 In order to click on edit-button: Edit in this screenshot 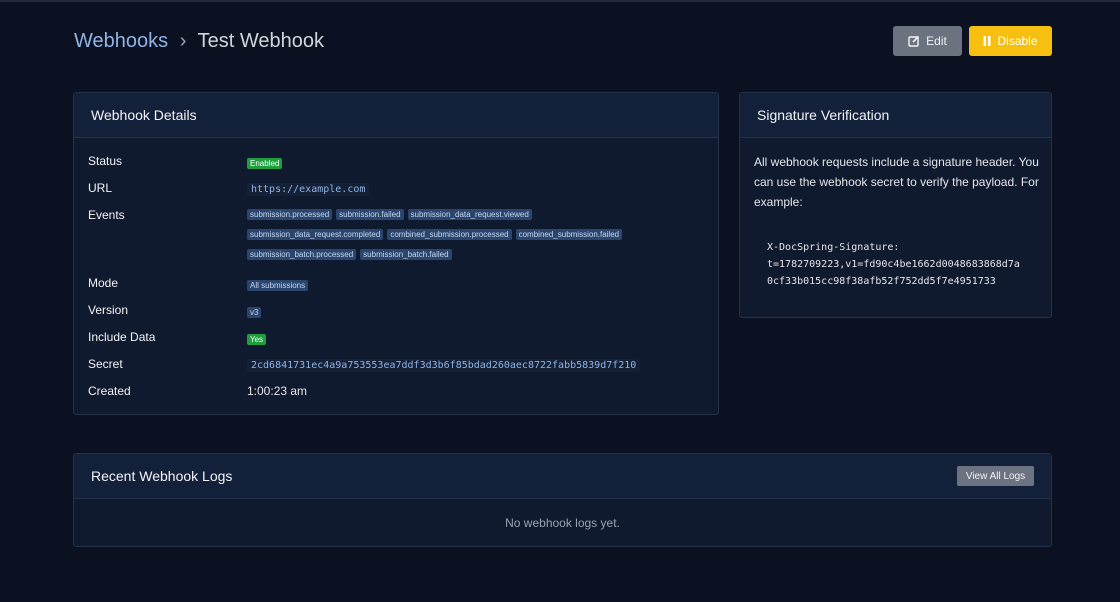, I will do `click(927, 41)`.